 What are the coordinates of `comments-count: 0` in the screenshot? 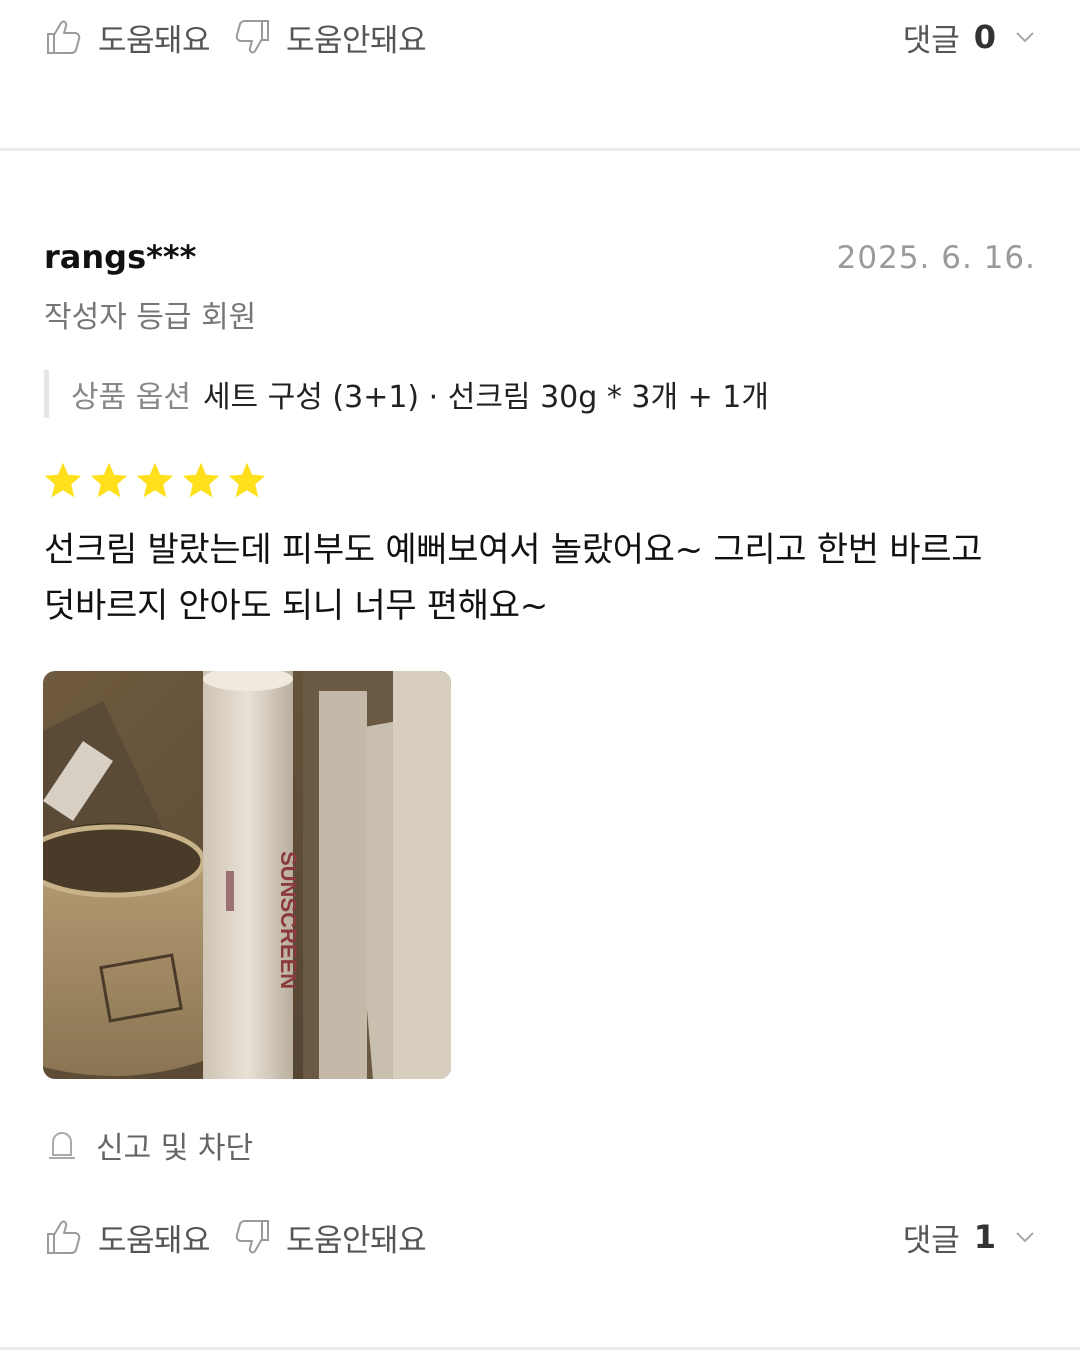 It's located at (984, 37).